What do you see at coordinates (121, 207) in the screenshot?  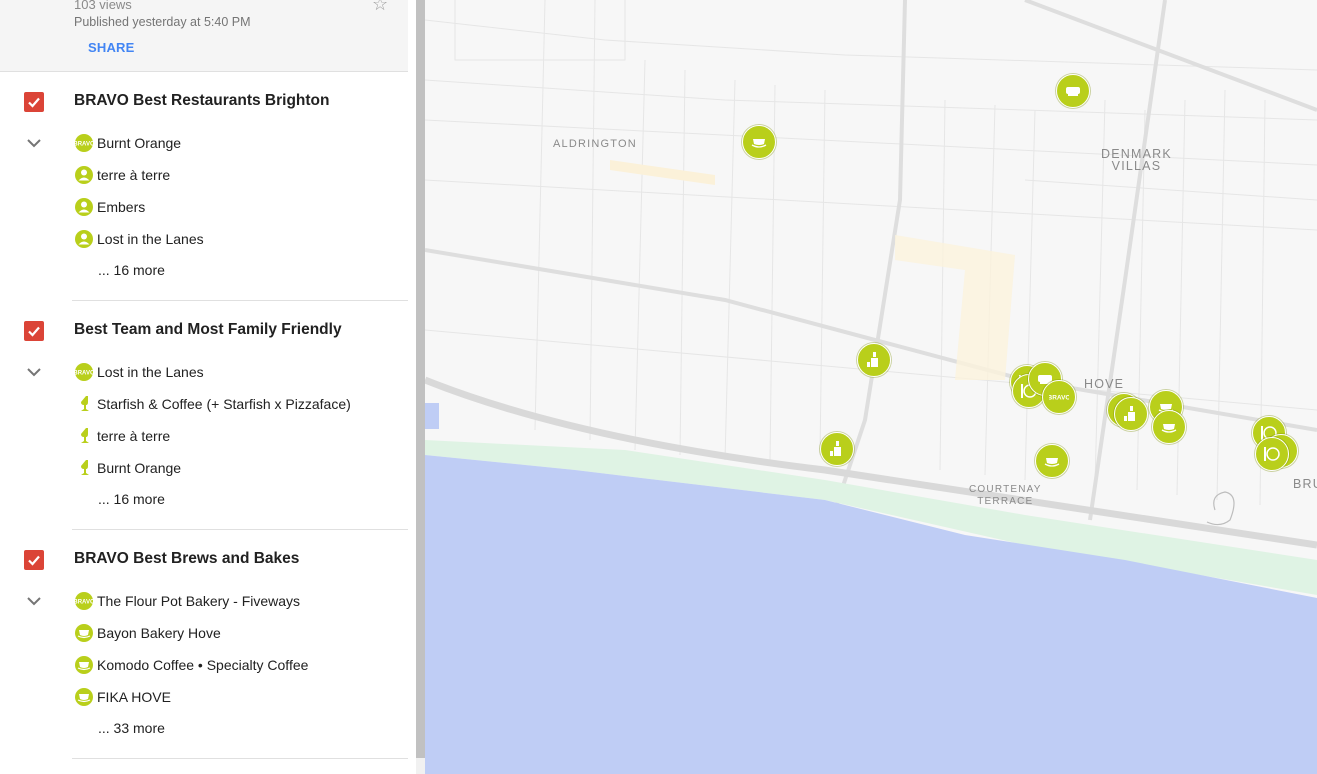 I see `item-label: Embers` at bounding box center [121, 207].